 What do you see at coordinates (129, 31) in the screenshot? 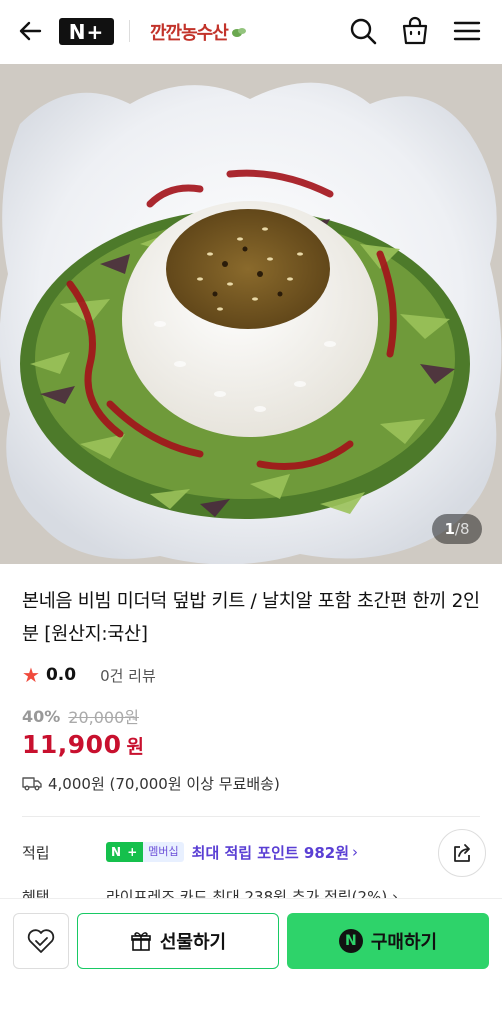
I see `header-divider` at bounding box center [129, 31].